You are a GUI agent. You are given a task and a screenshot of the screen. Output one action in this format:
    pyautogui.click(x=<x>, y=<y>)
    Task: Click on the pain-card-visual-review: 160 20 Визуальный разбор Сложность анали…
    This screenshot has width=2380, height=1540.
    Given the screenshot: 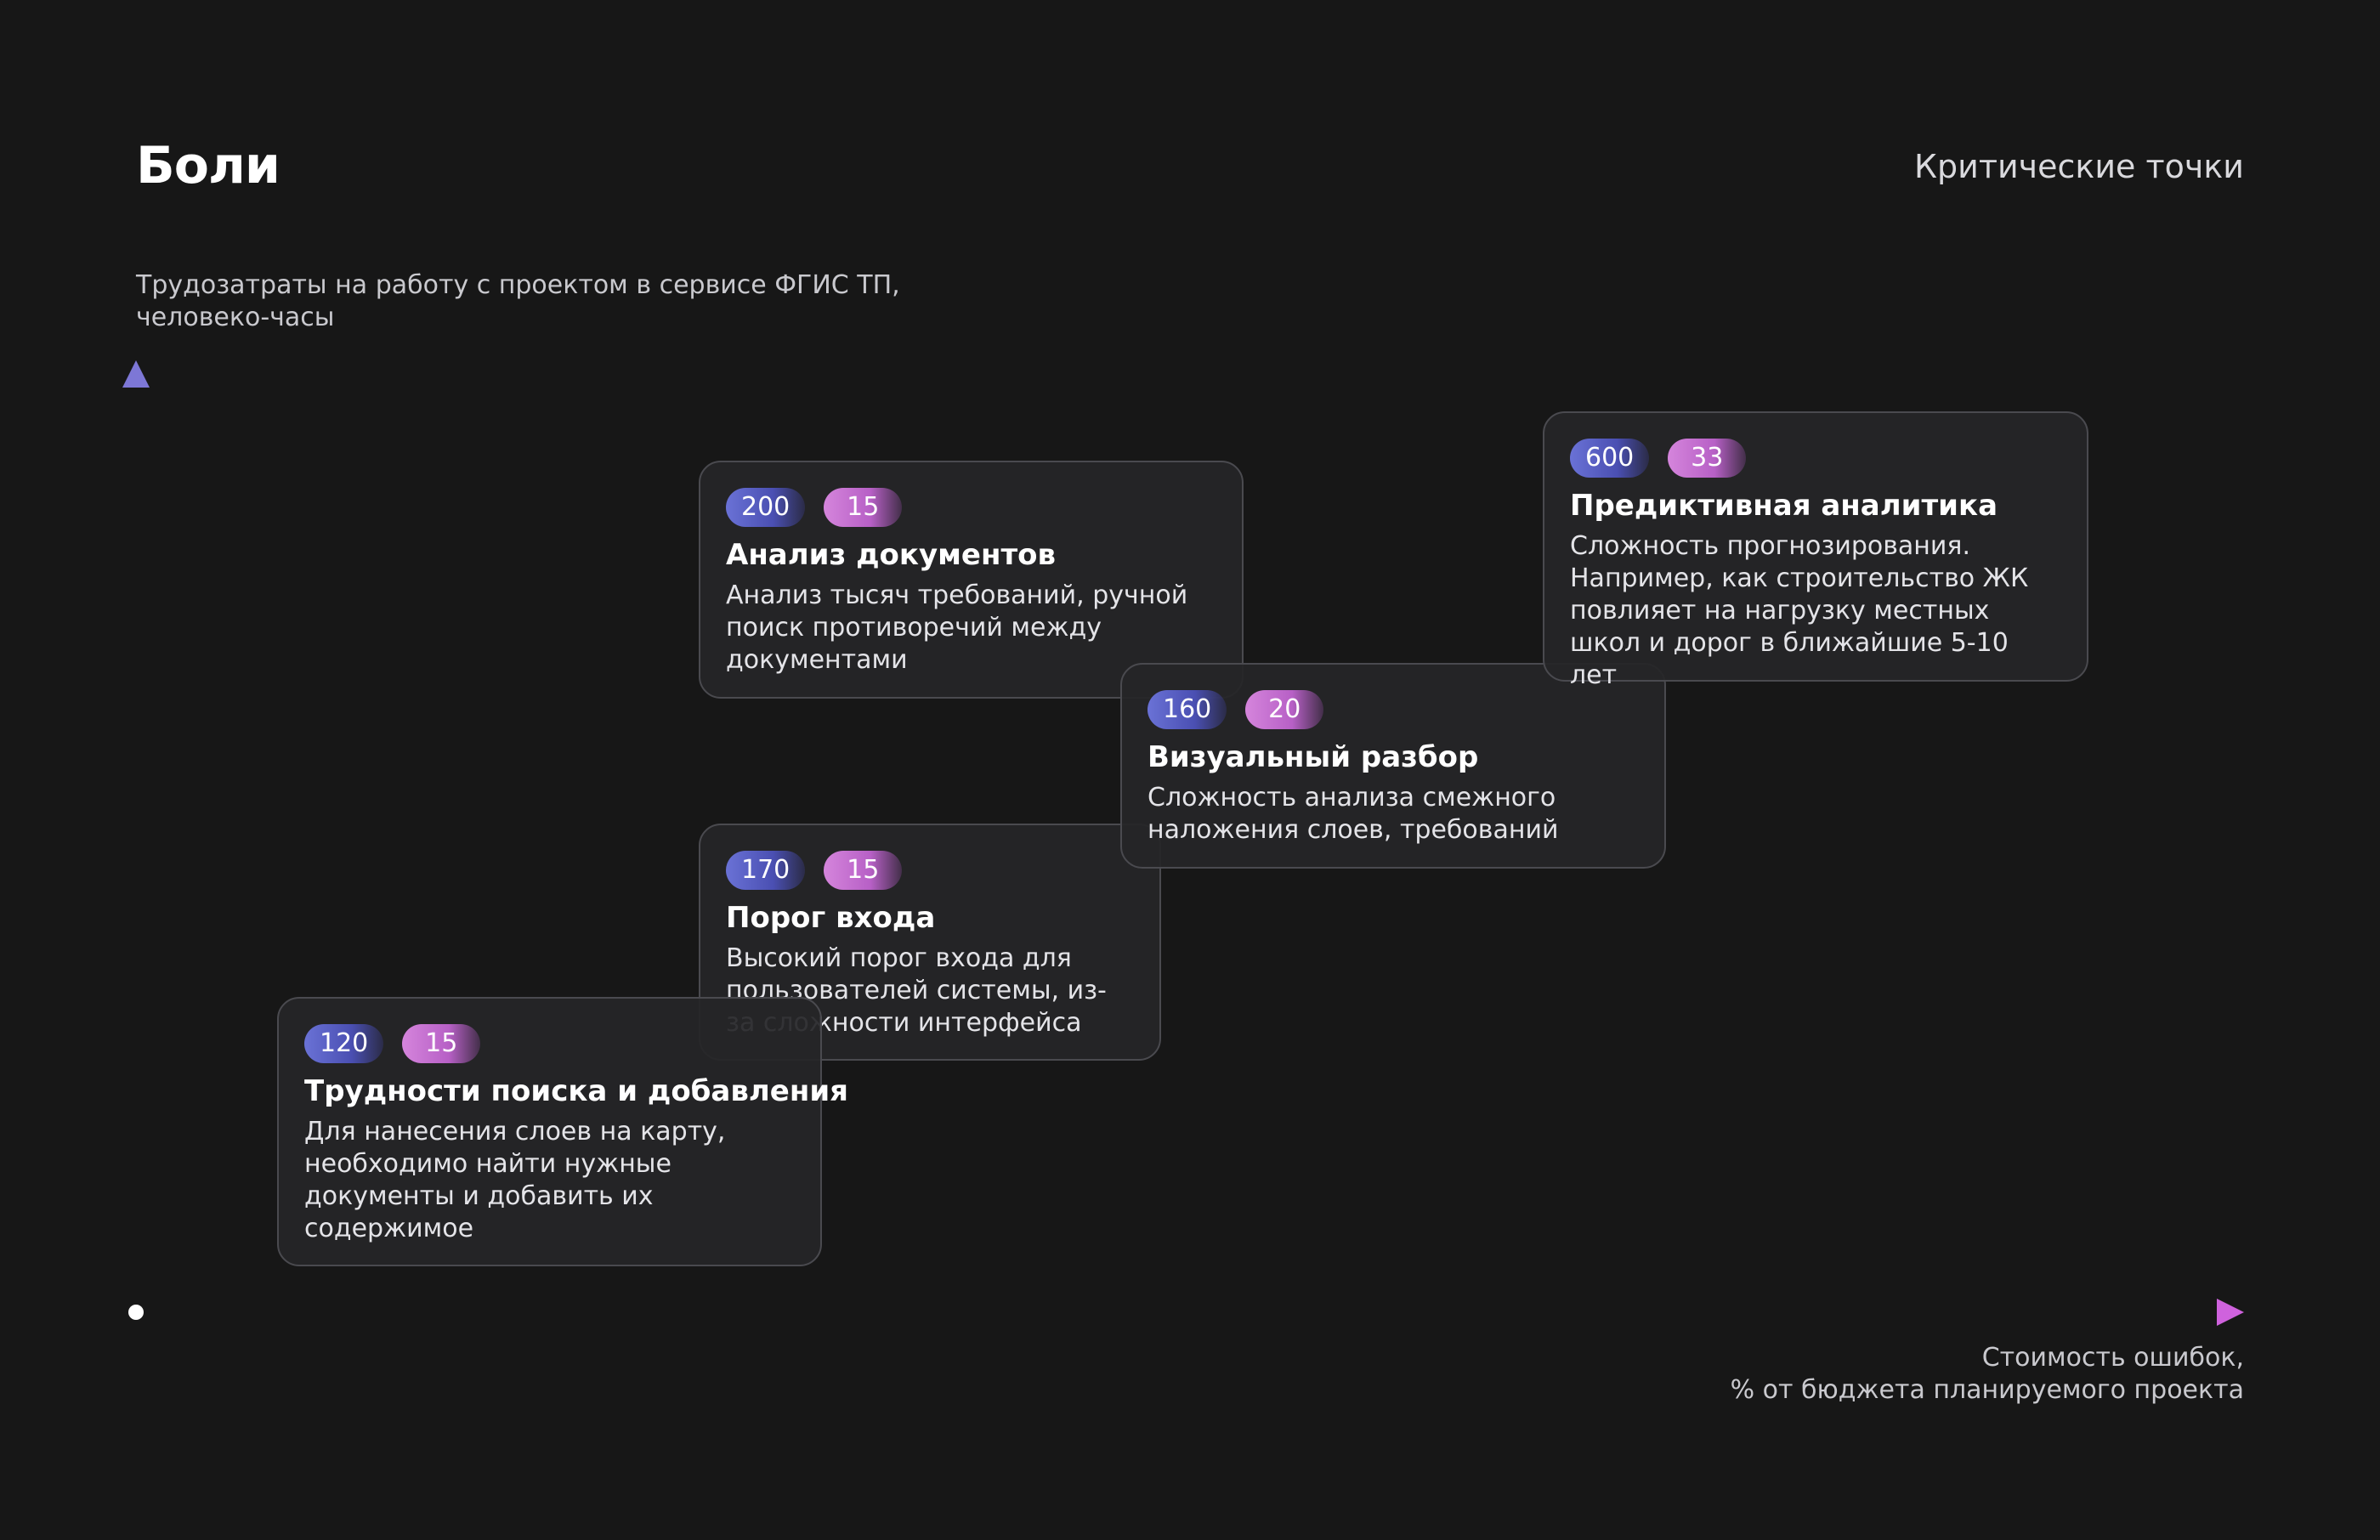 What is the action you would take?
    pyautogui.click(x=1393, y=766)
    